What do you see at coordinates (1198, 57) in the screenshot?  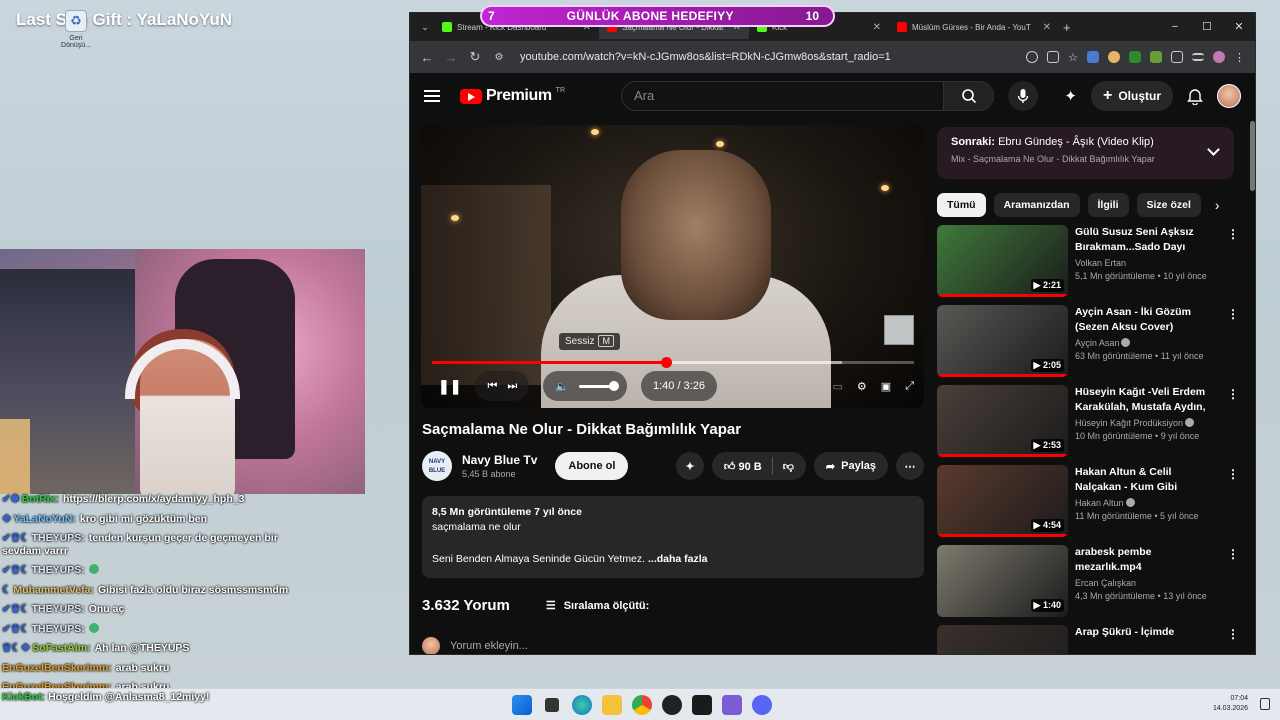 I see `reading-list-icon` at bounding box center [1198, 57].